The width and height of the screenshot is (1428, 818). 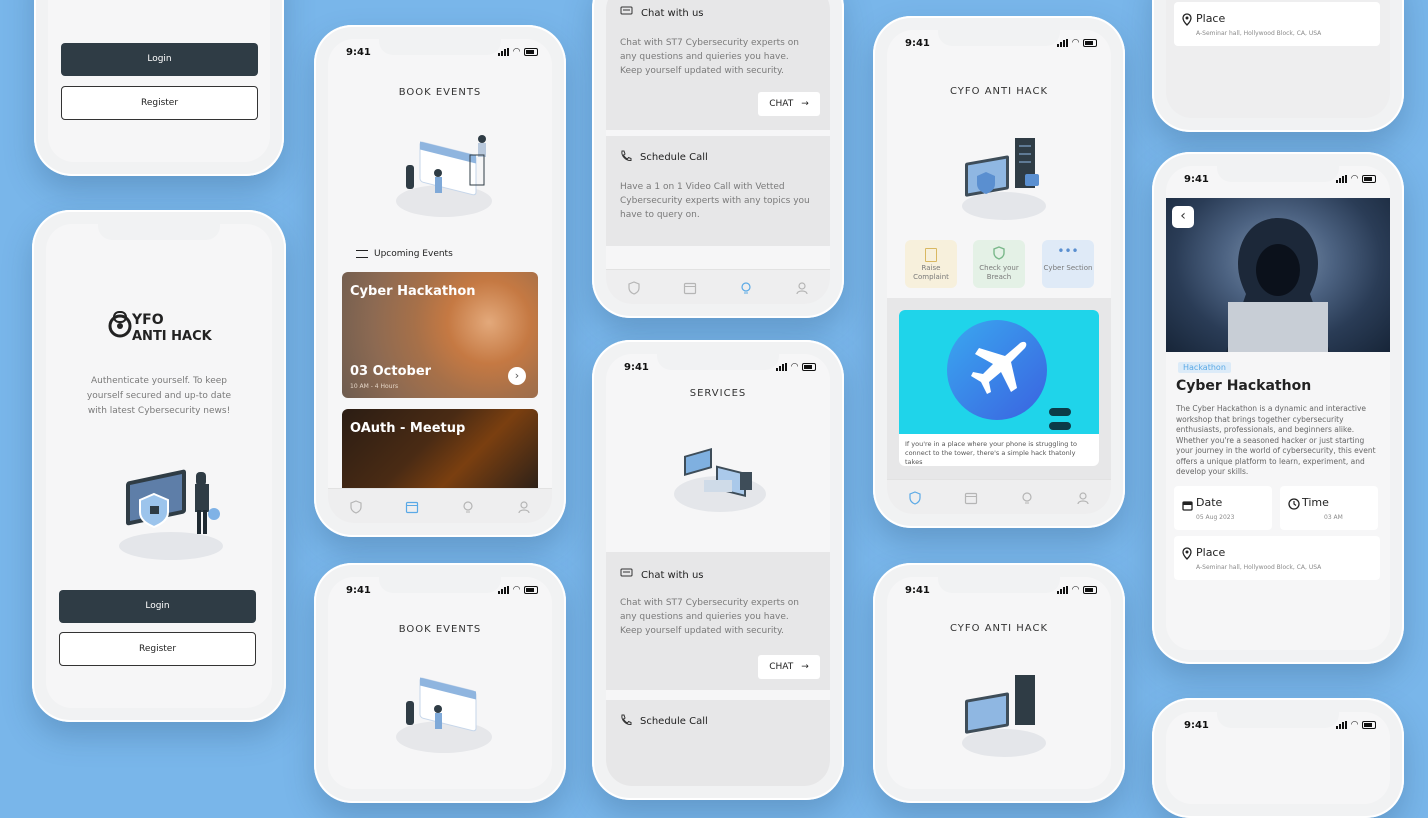 What do you see at coordinates (931, 264) in the screenshot?
I see `tile-raise-complaint: Raise Complaint` at bounding box center [931, 264].